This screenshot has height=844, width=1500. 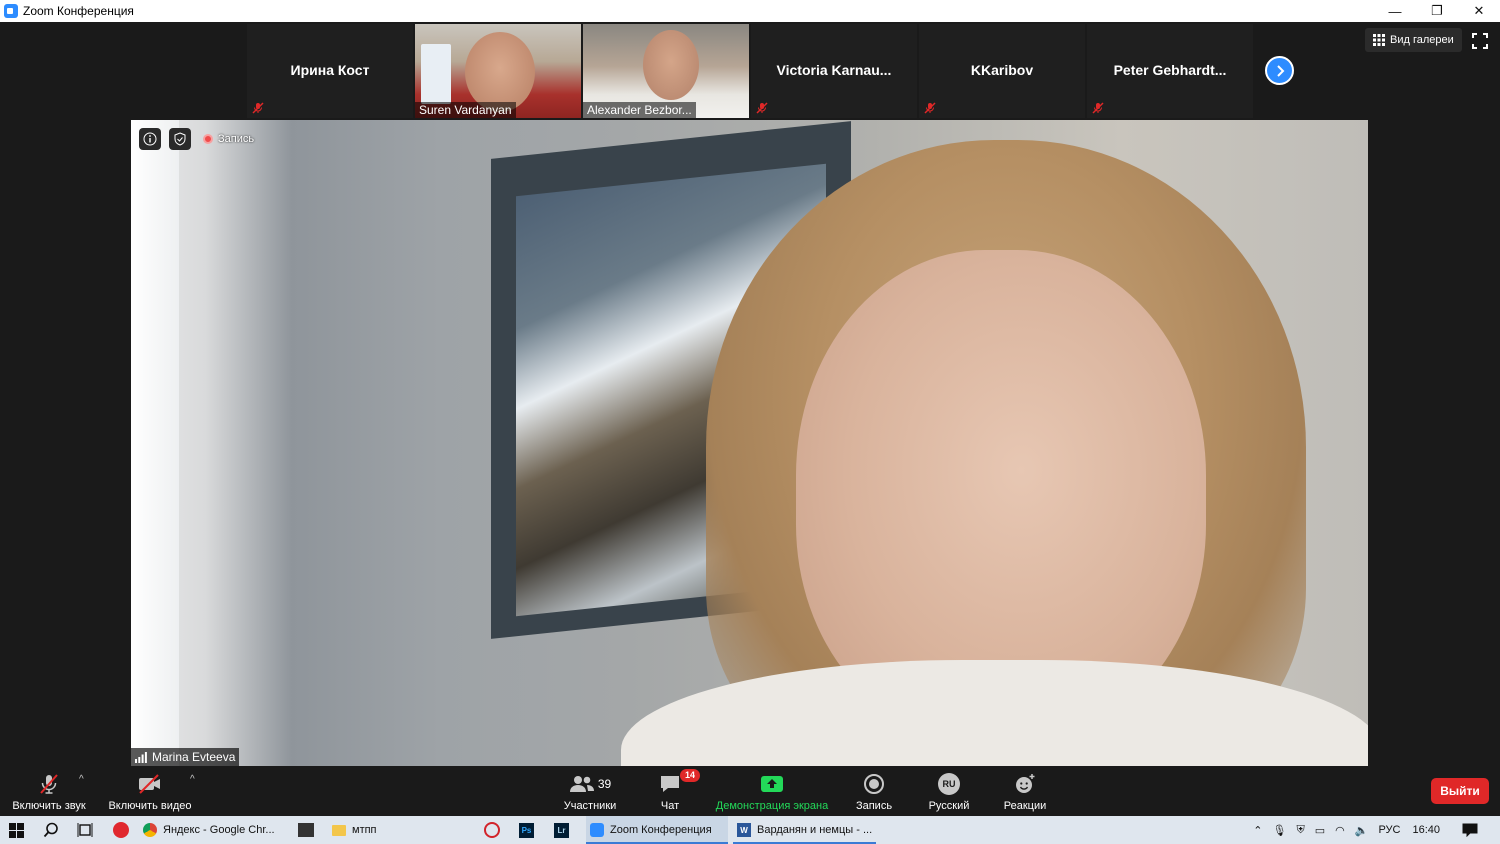 I want to click on taskbar-pinned-app-icon, so click(x=306, y=830).